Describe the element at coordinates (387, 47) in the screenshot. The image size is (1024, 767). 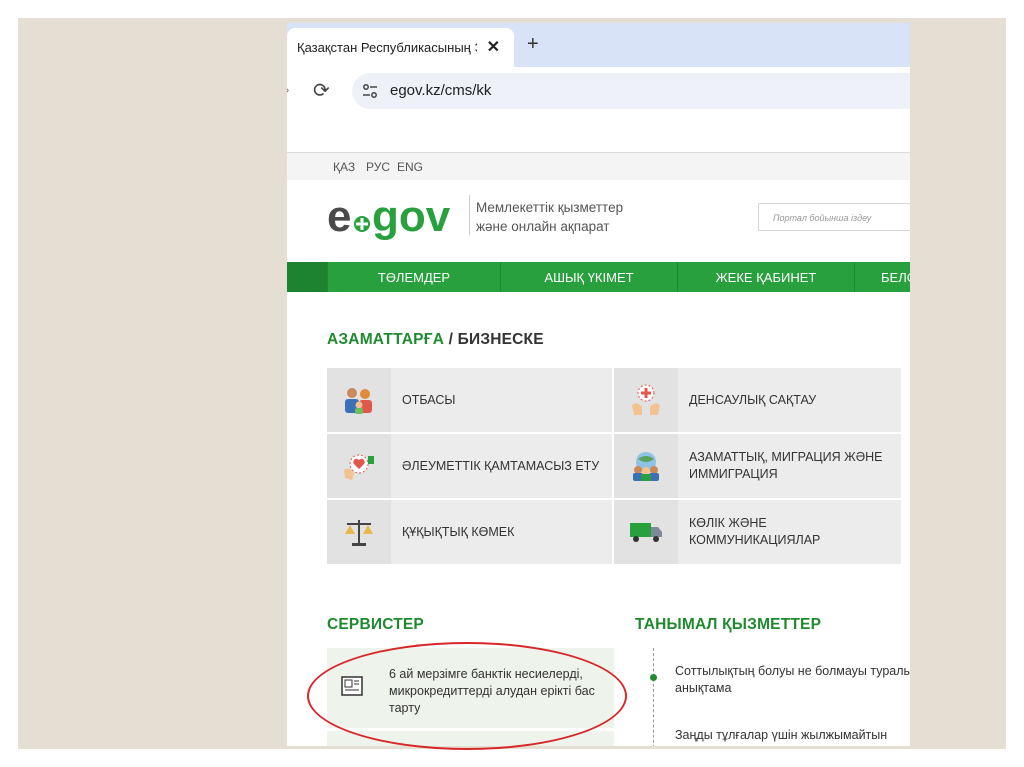
I see `tab-title: Қазақстан Республикасының Э` at that location.